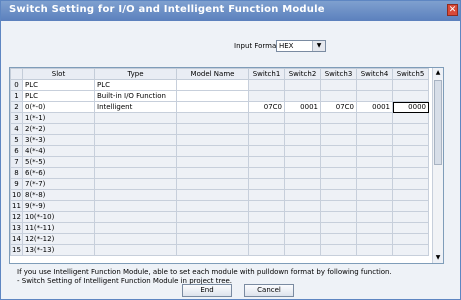  I want to click on slot-cell: 1(*-1), so click(58, 118).